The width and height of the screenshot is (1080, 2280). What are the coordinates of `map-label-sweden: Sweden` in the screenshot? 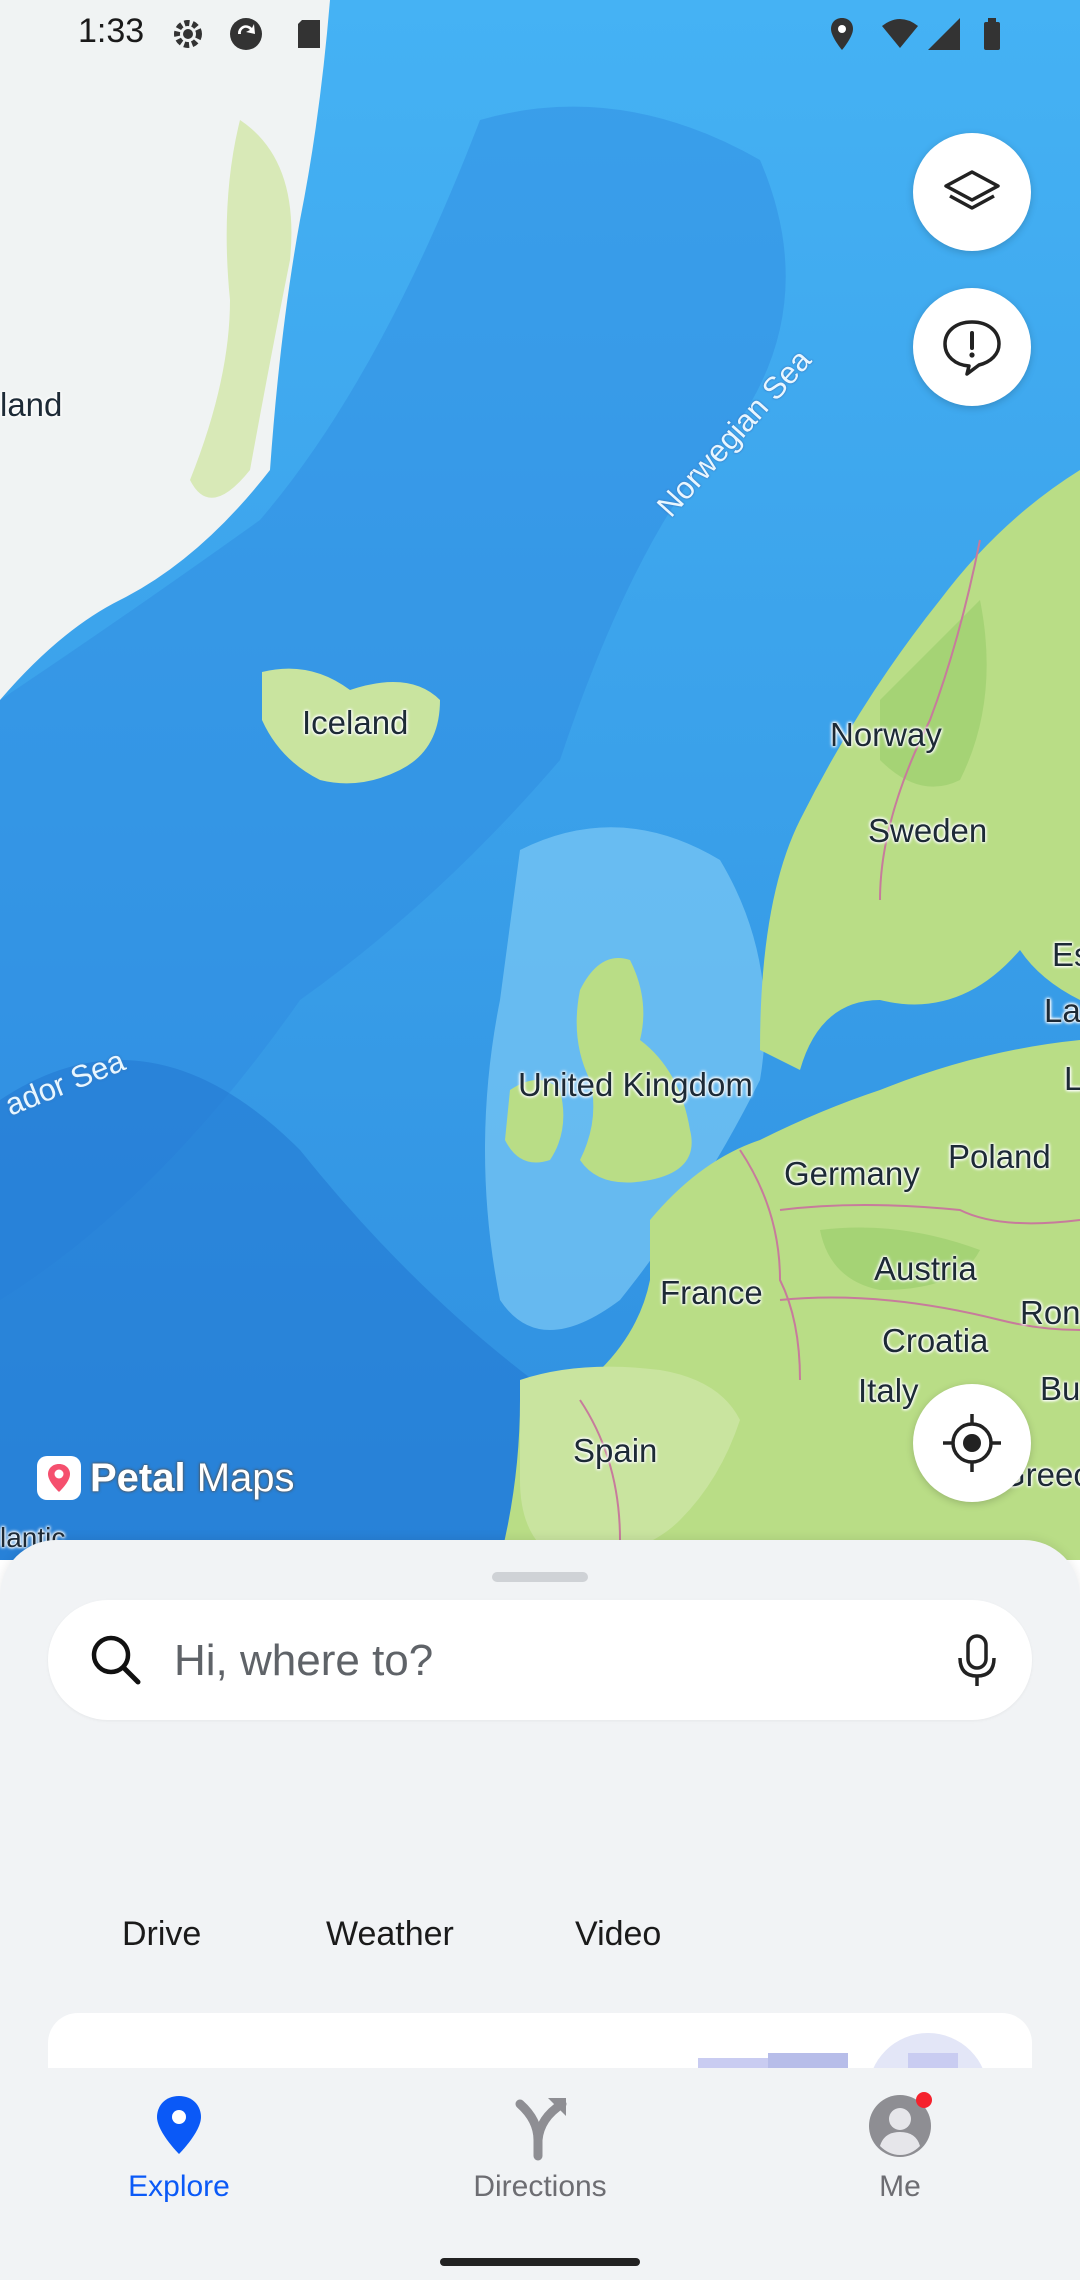 It's located at (928, 830).